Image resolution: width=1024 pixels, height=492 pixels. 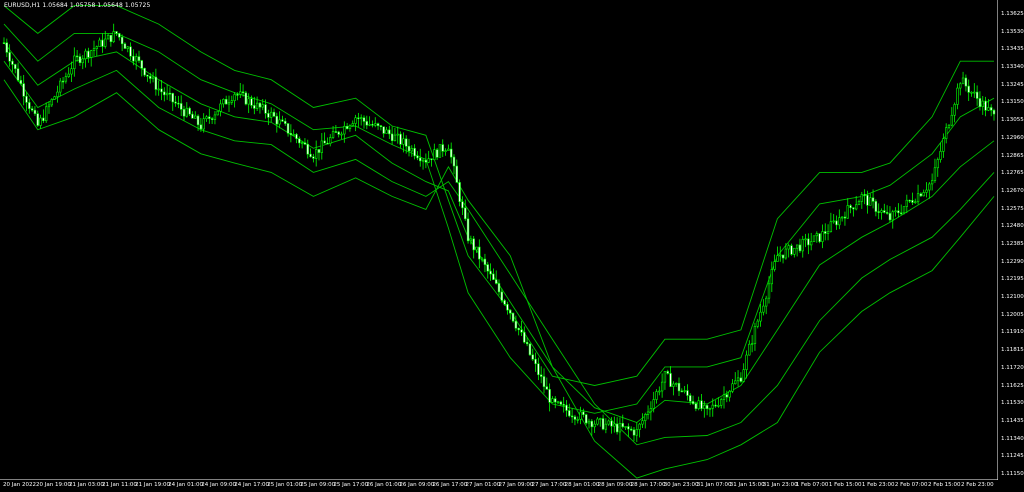 I want to click on time-label: 31 Jan 23:00, so click(x=780, y=485).